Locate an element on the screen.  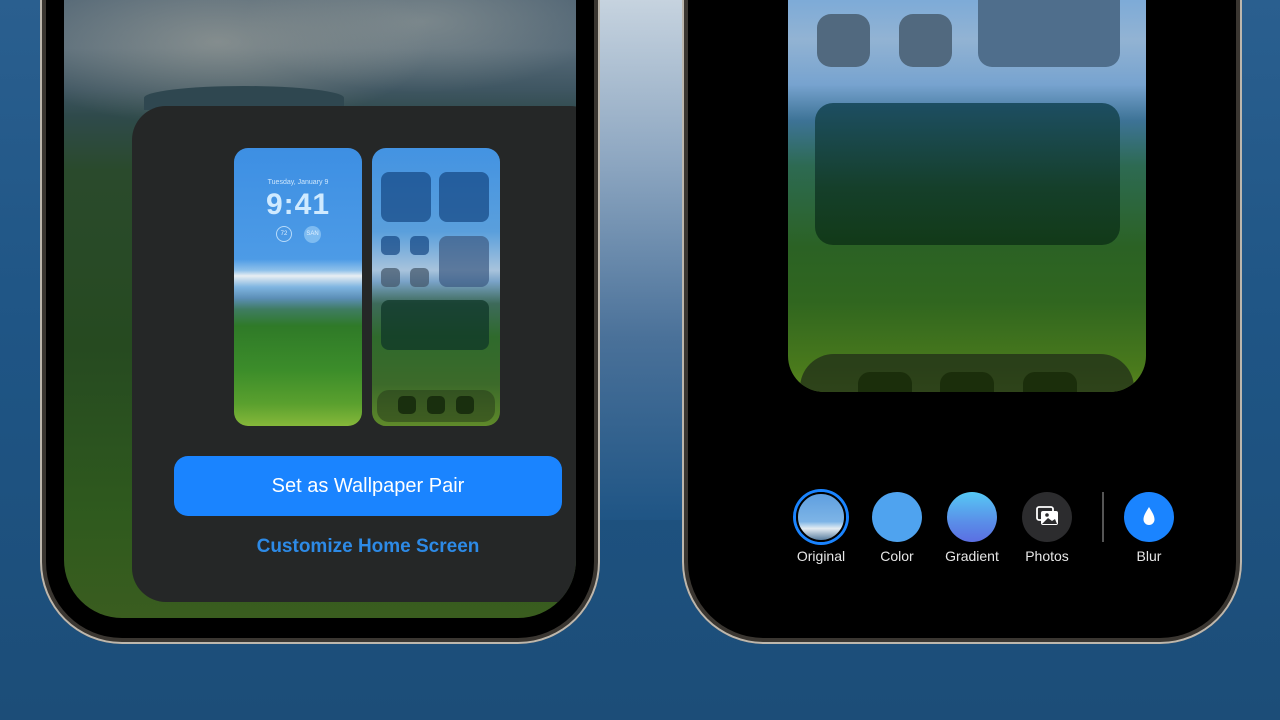
temperature-gauge-widget: 72 is located at coordinates (284, 234).